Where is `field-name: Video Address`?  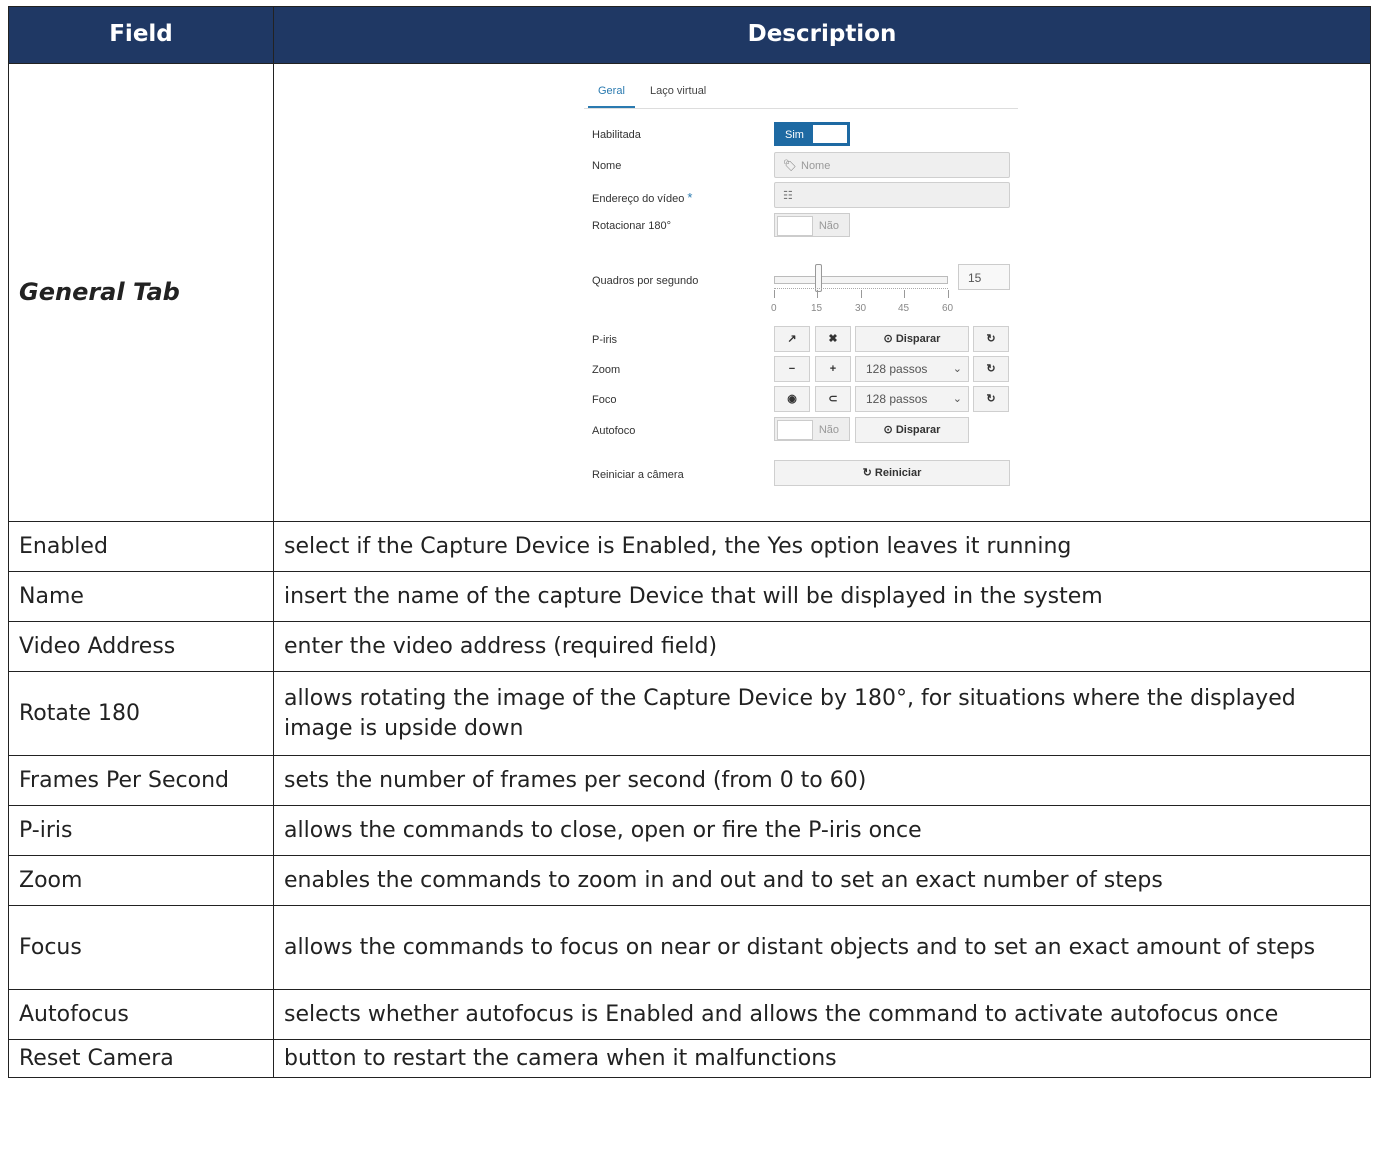
field-name: Video Address is located at coordinates (141, 646).